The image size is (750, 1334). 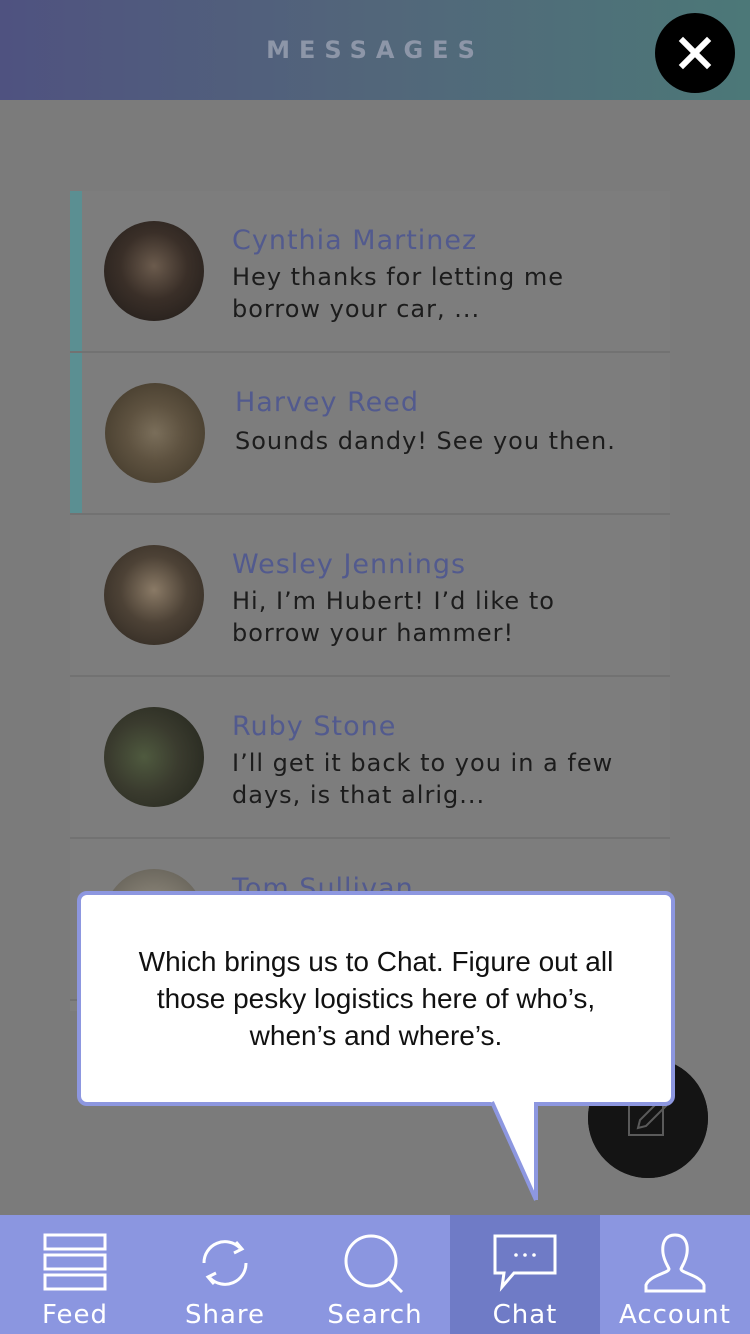 What do you see at coordinates (525, 1263) in the screenshot?
I see `chat-icon` at bounding box center [525, 1263].